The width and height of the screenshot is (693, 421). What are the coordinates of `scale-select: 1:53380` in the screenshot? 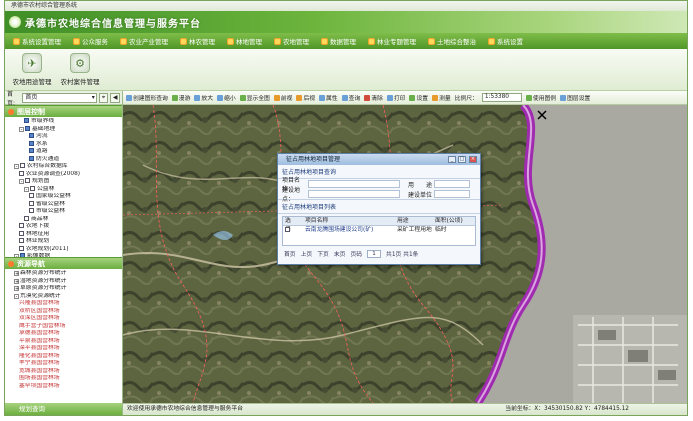 It's located at (501, 97).